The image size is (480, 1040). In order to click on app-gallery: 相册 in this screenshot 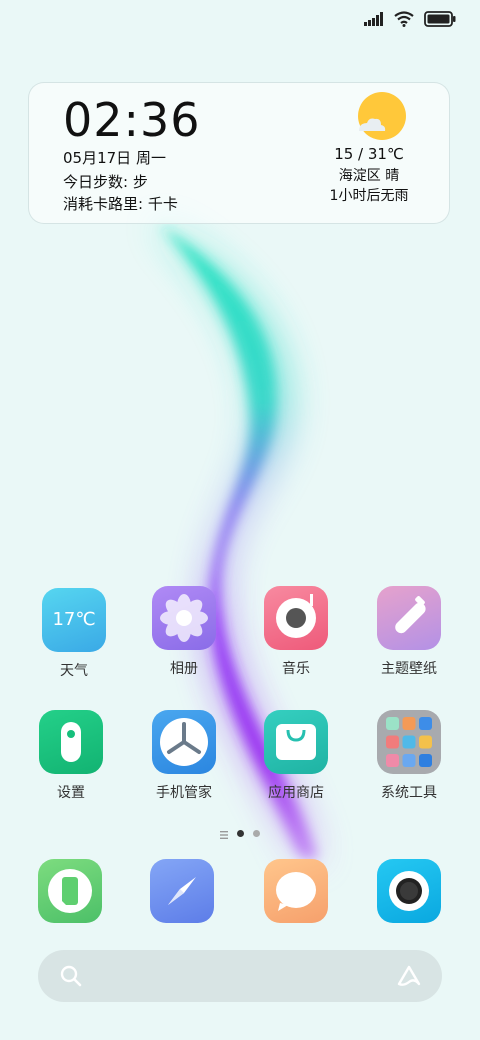, I will do `click(184, 632)`.